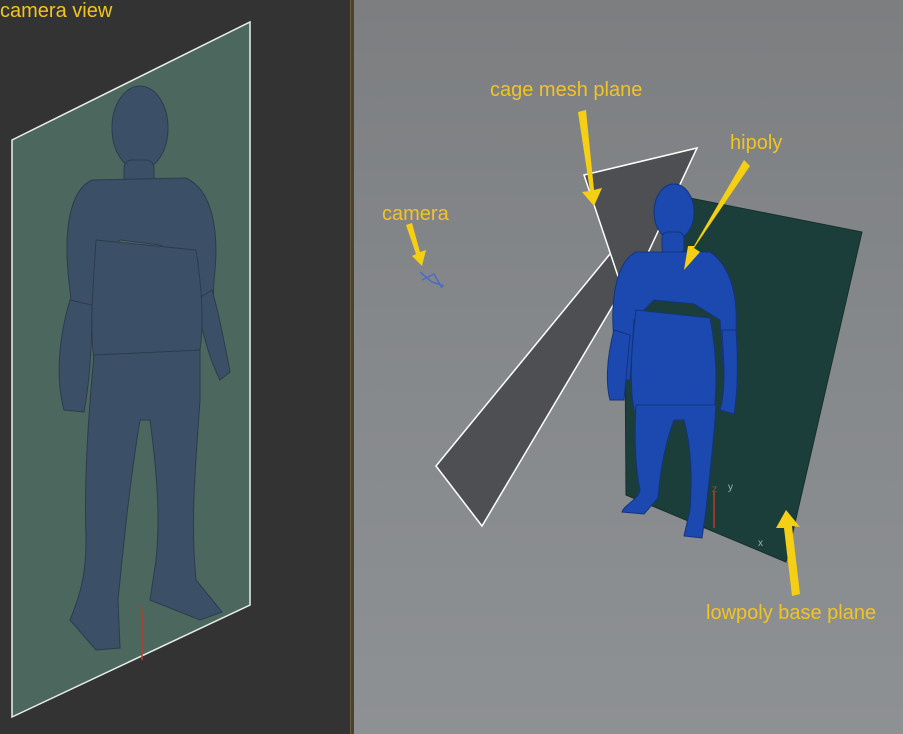  I want to click on lowpoly-base-plane-label: lowpoly base plane, so click(791, 613).